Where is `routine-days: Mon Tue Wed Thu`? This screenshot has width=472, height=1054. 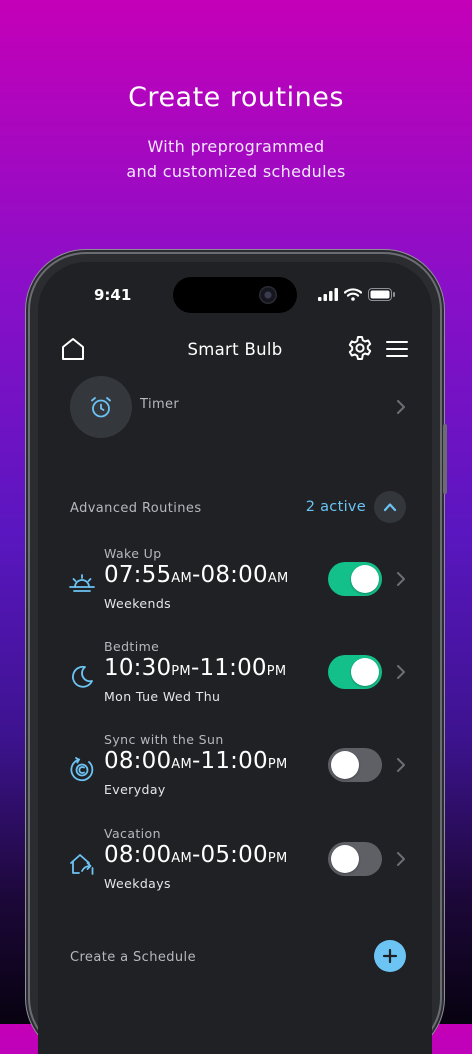
routine-days: Mon Tue Wed Thu is located at coordinates (162, 696).